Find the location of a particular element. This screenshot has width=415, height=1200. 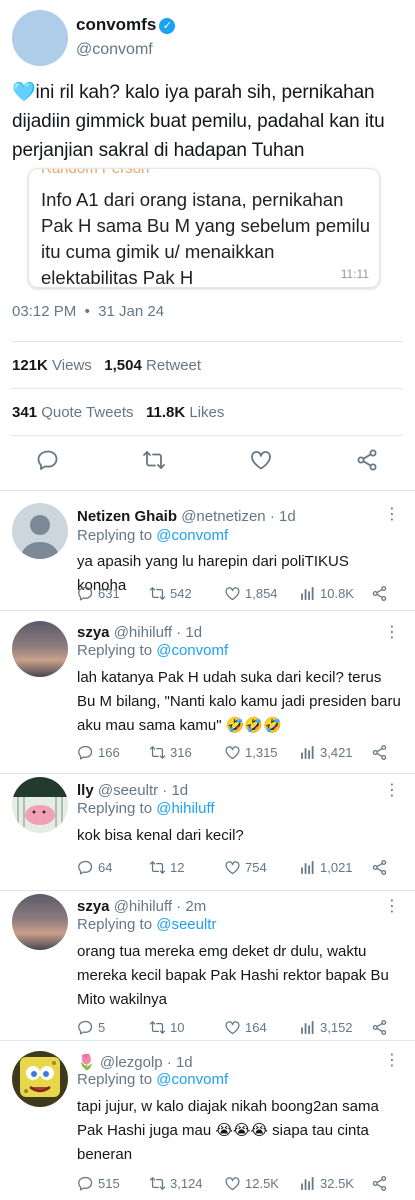

reply-handle: @netnetizen is located at coordinates (223, 516).